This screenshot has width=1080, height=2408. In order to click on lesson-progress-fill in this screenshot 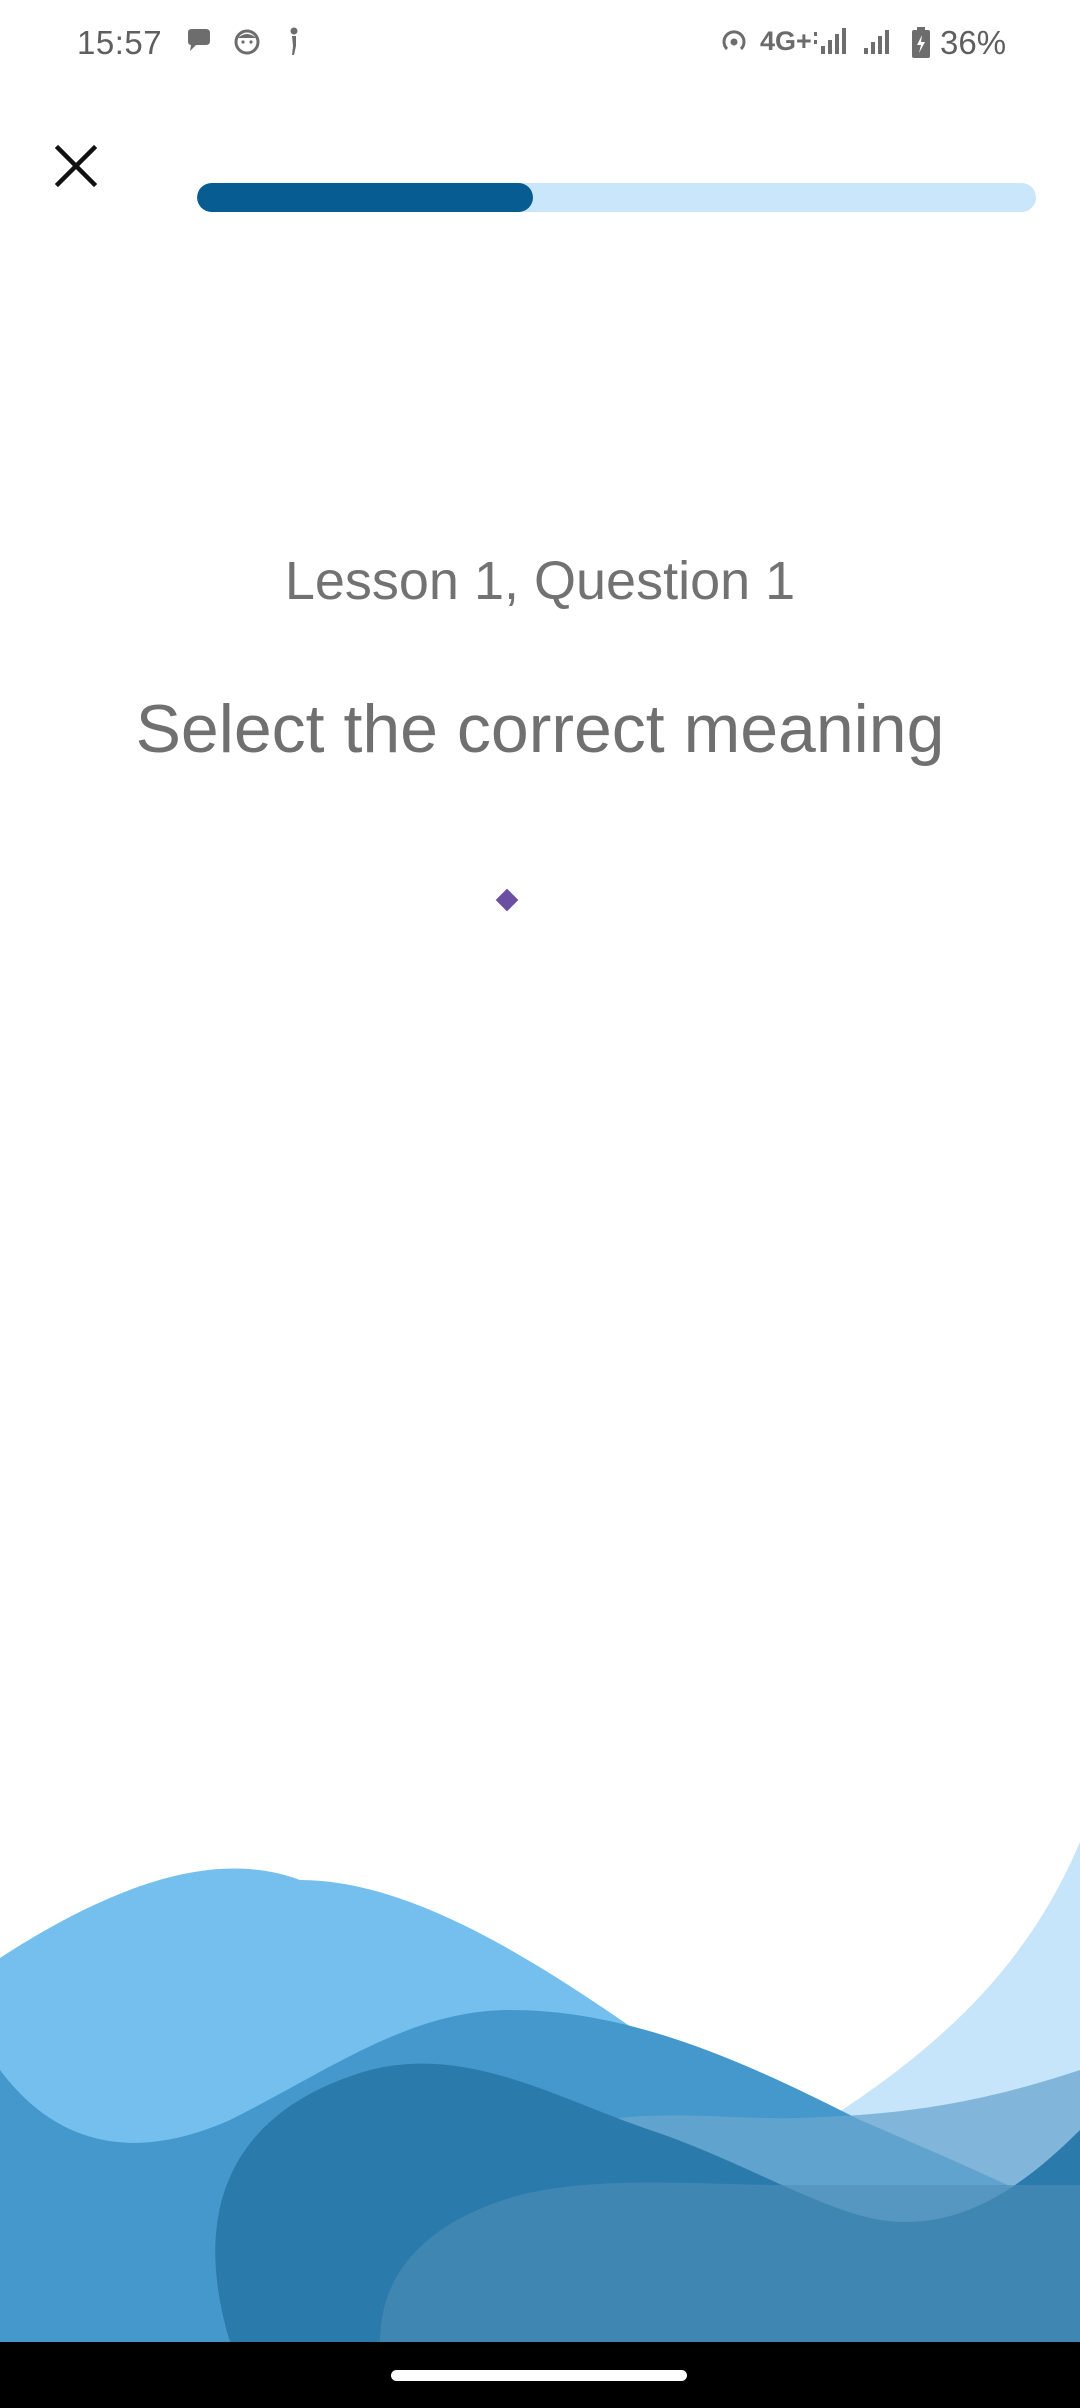, I will do `click(365, 197)`.